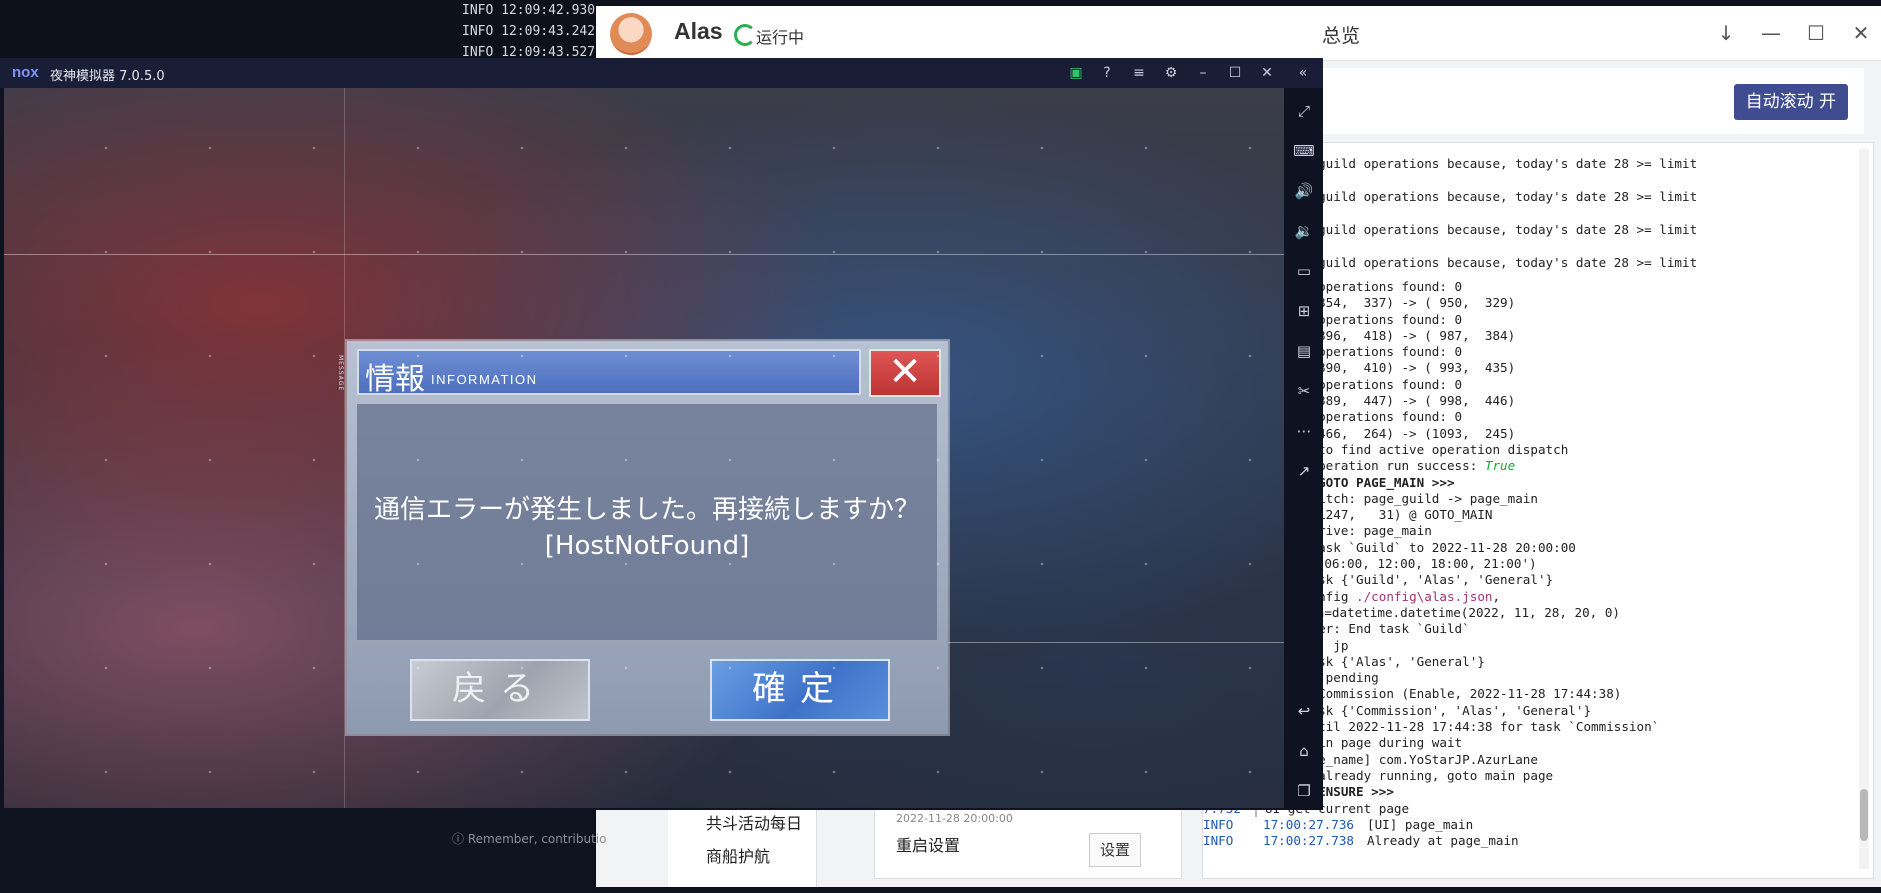  Describe the element at coordinates (1304, 191) in the screenshot. I see `volume-up-icon: 🔊` at that location.